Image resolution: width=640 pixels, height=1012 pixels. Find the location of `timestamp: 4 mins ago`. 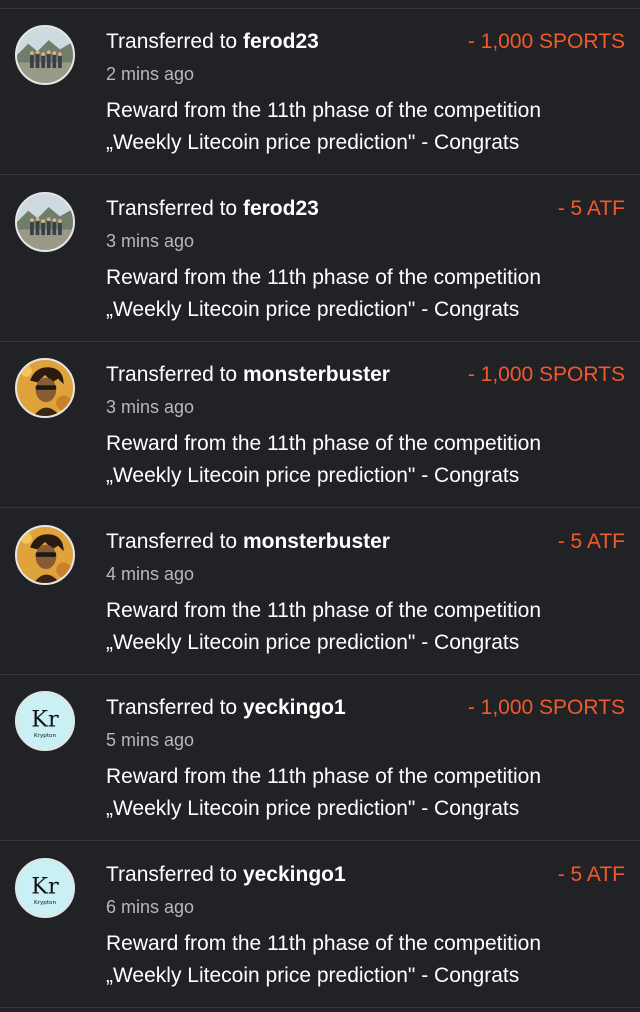

timestamp: 4 mins ago is located at coordinates (150, 574).